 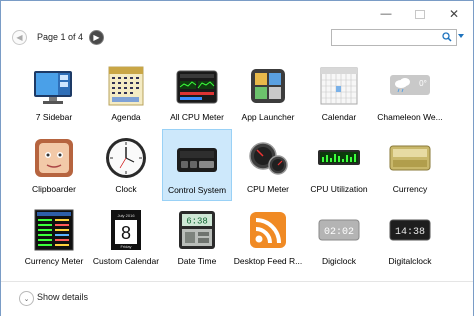 I want to click on gadget-tile: 6:38 Date Time, so click(x=197, y=237).